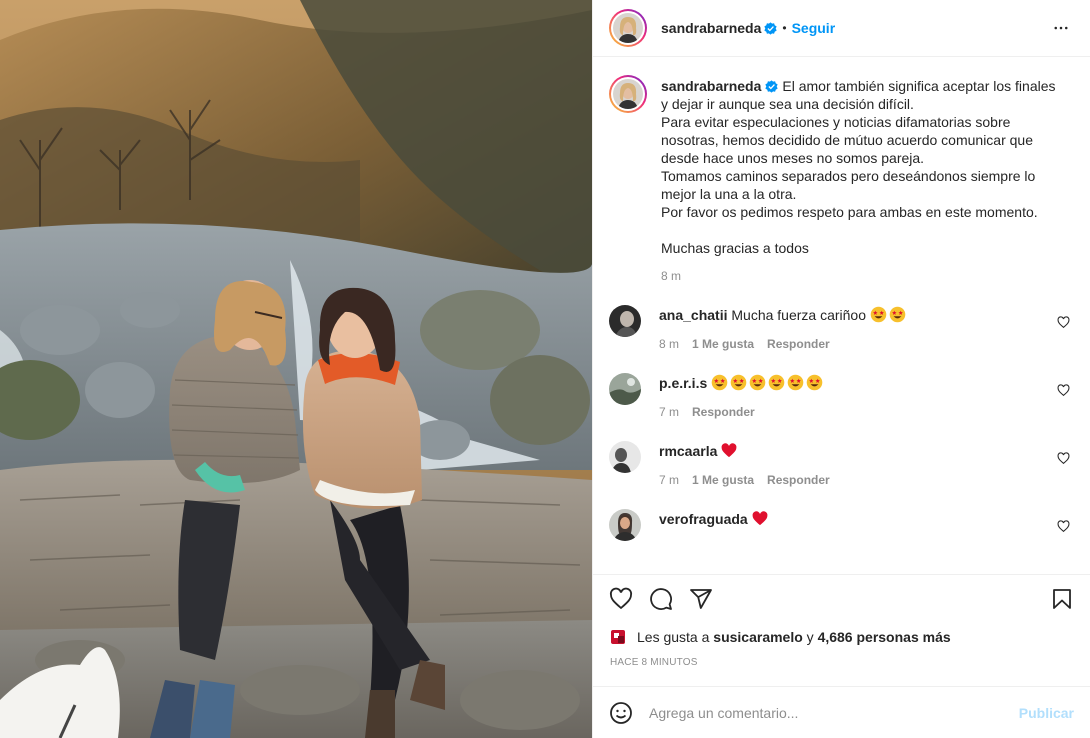  What do you see at coordinates (884, 637) in the screenshot?
I see `likes-others-count: 4,686 personas más` at bounding box center [884, 637].